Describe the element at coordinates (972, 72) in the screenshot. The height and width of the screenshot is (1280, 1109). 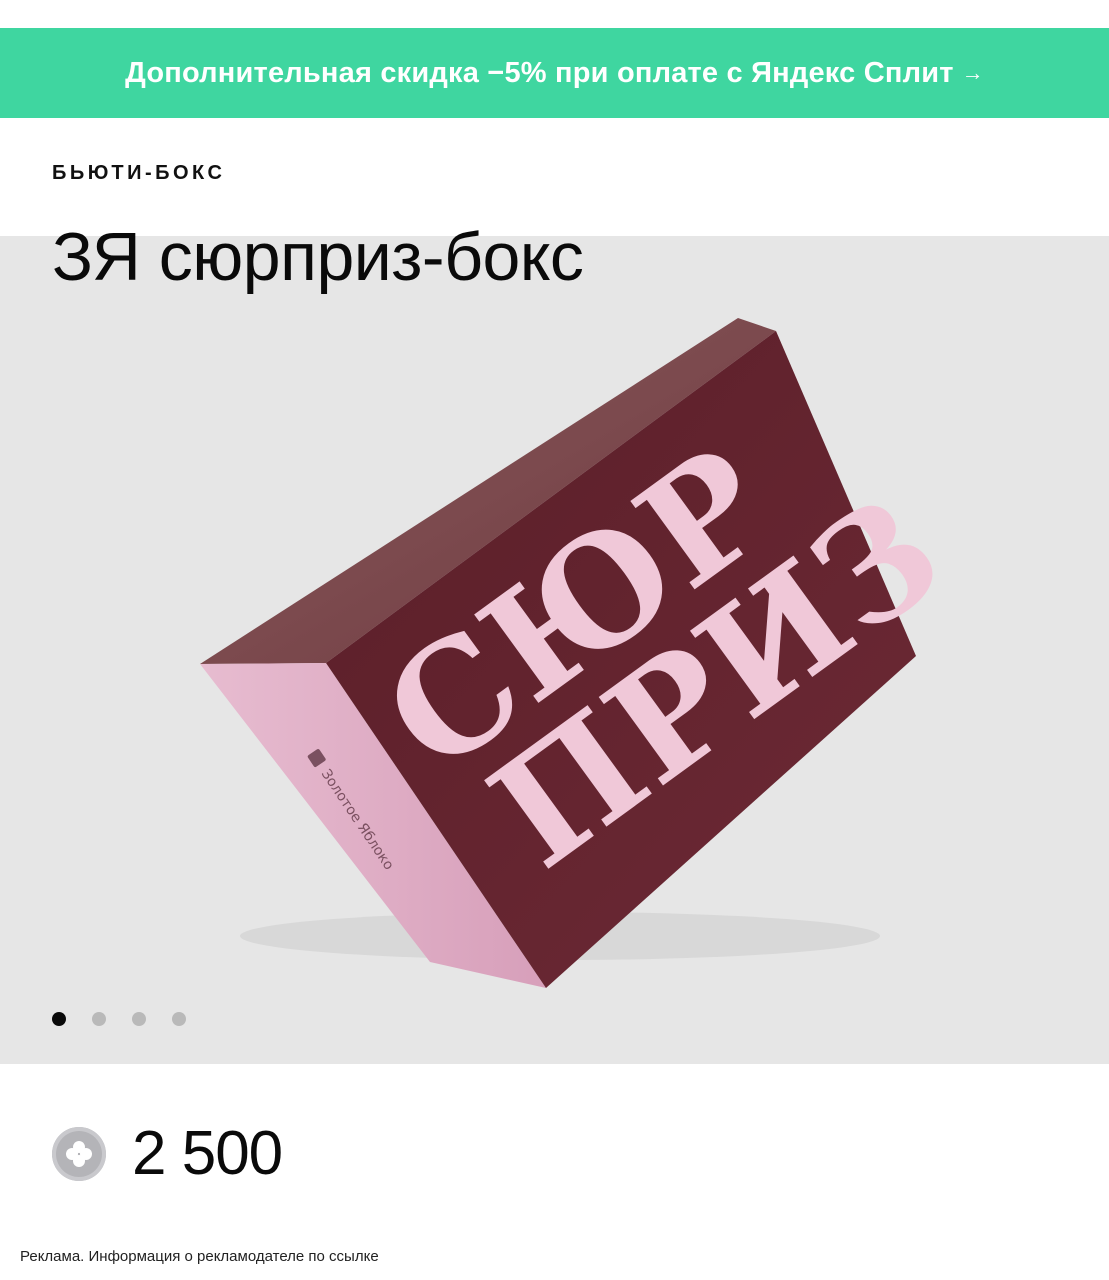
I see `arrow-right-icon: →` at that location.